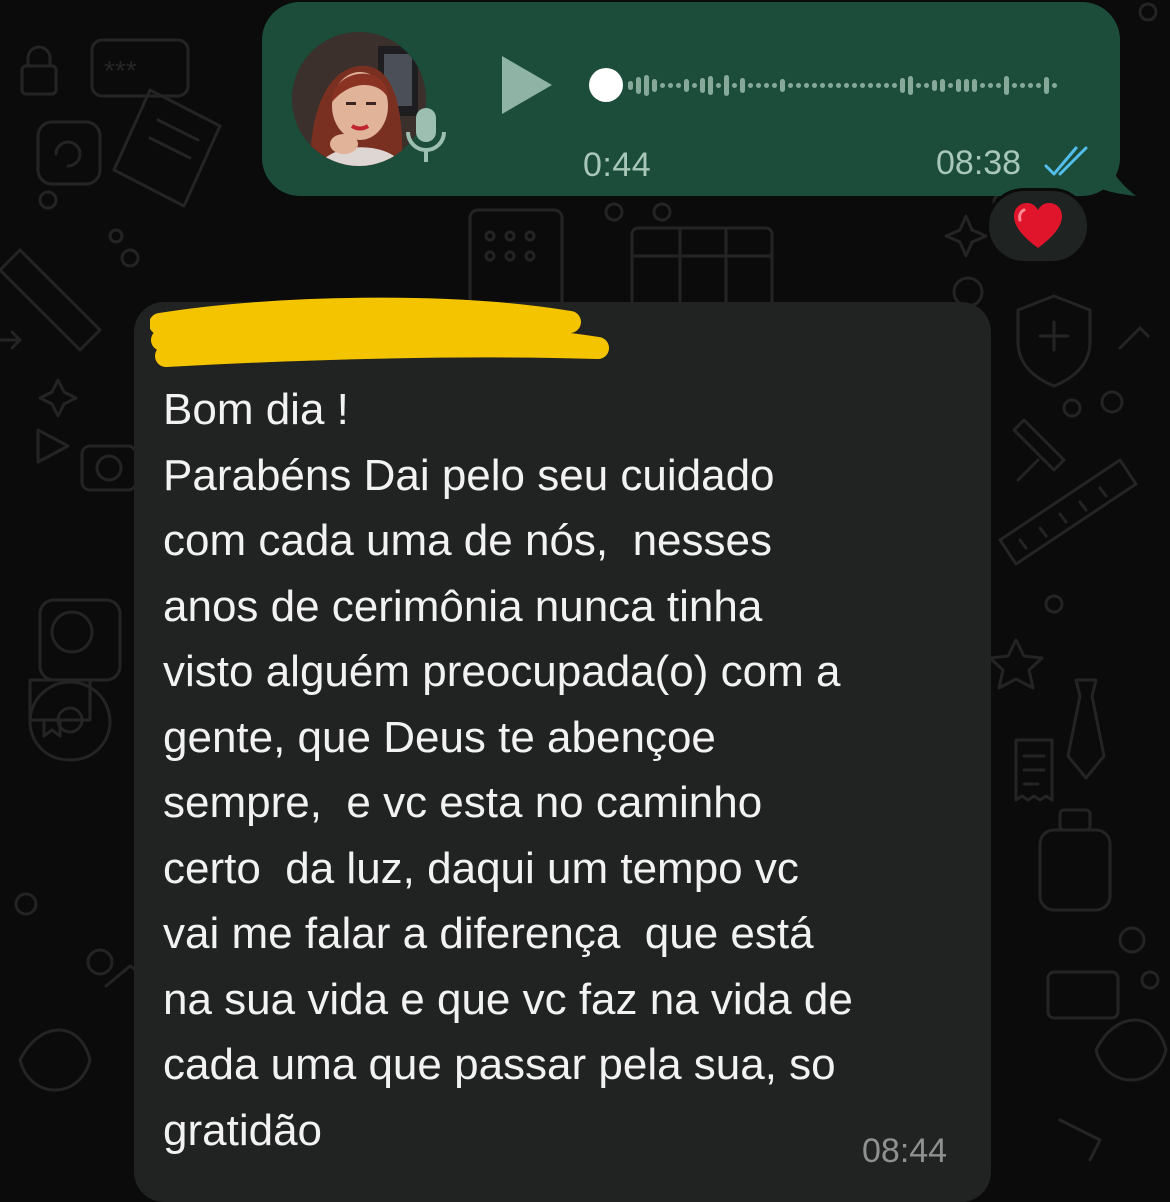  I want to click on voice-duration: 0:44, so click(617, 165).